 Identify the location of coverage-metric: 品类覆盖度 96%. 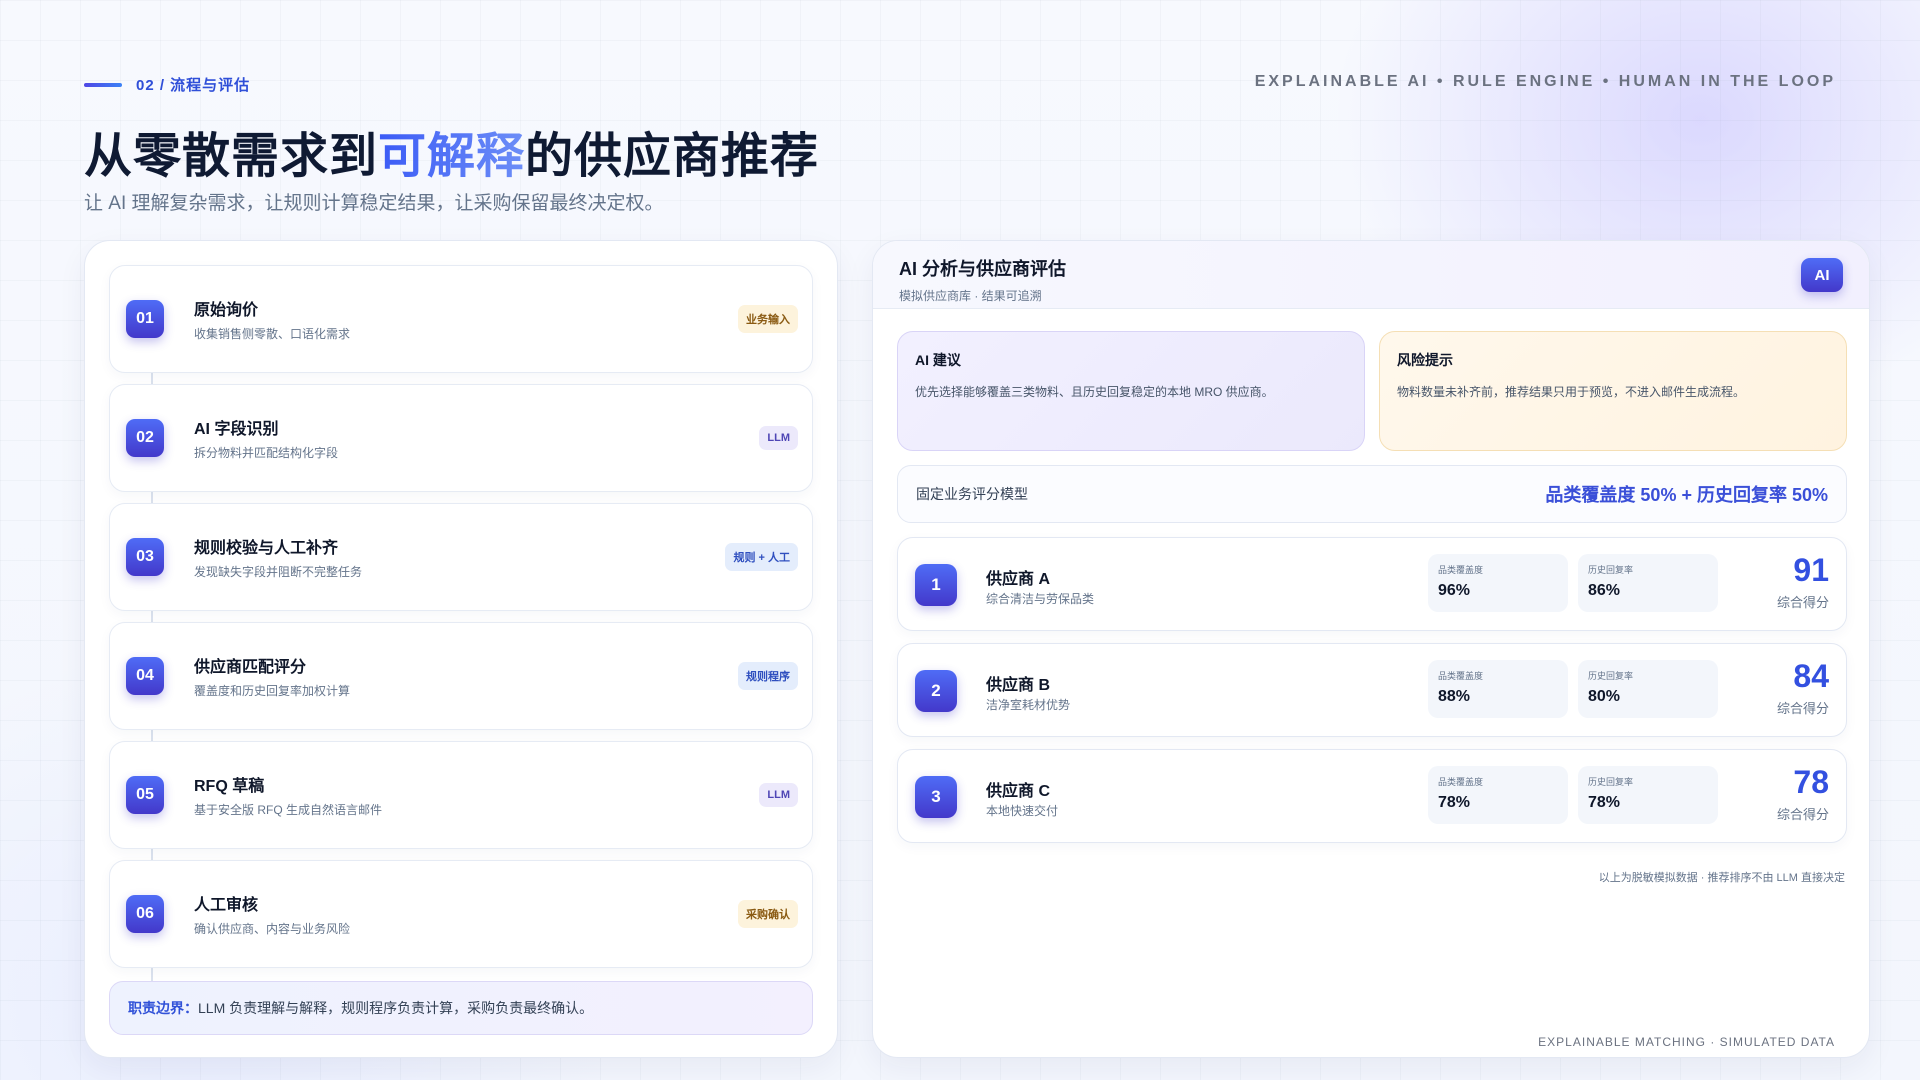
(1498, 583).